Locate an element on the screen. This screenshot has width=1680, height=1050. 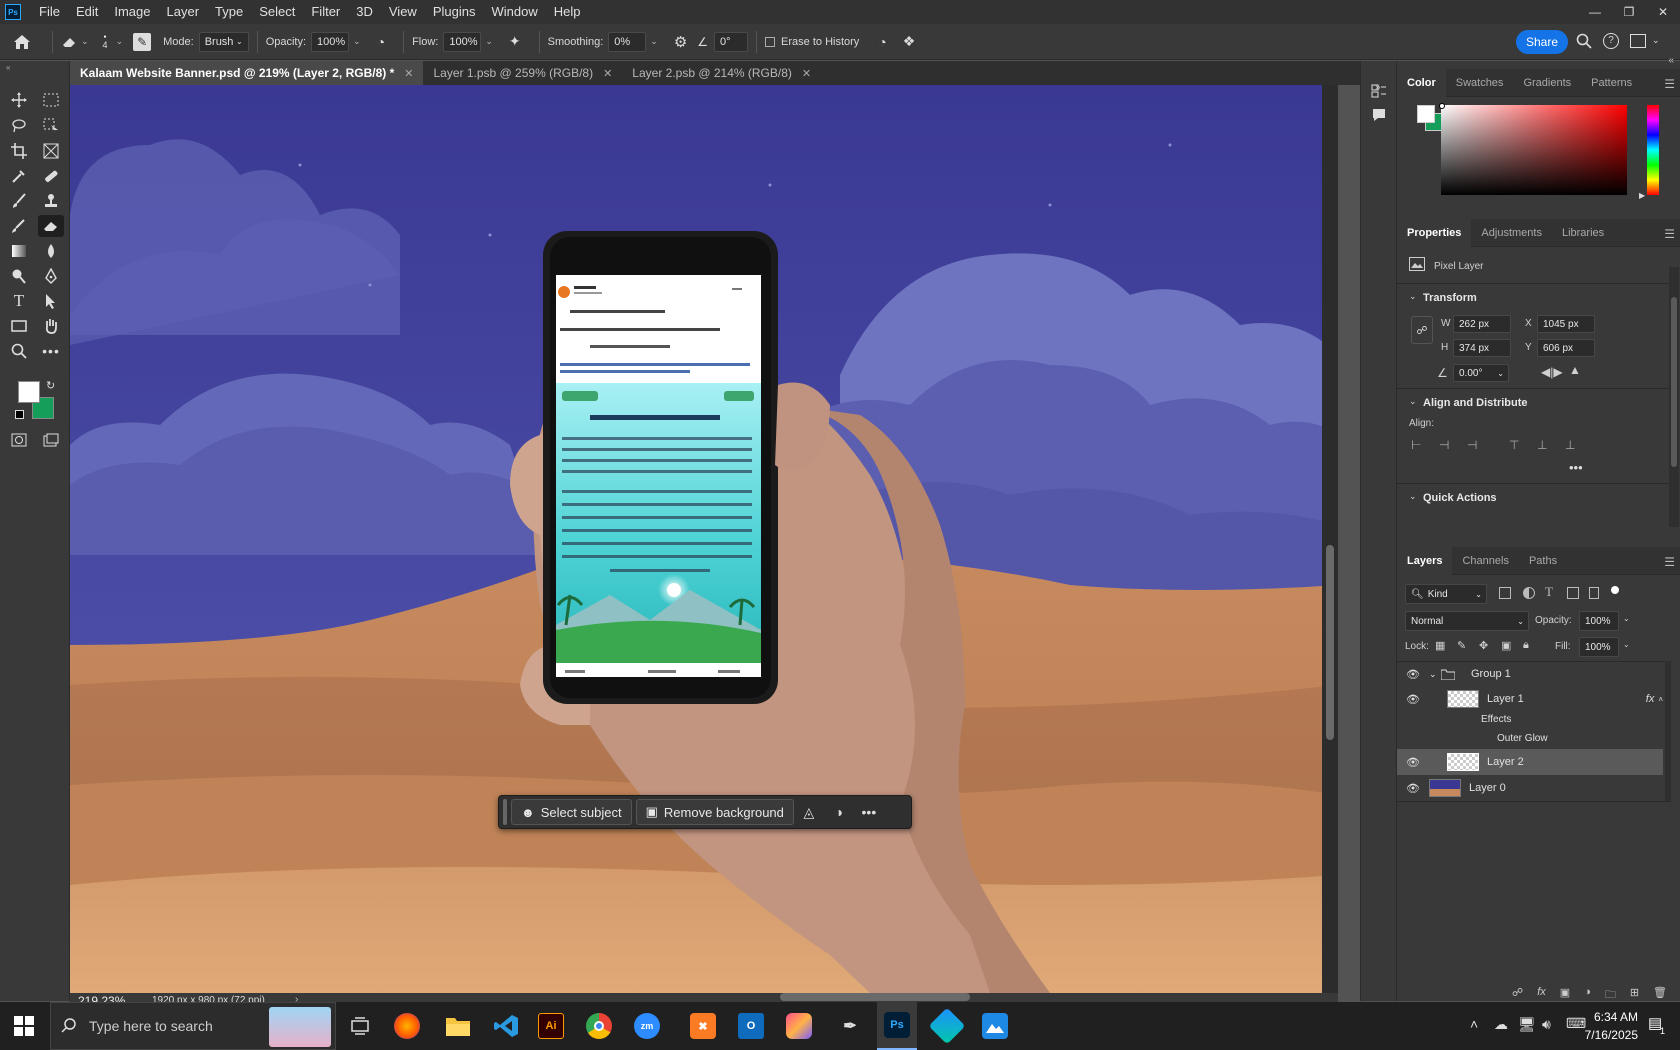
outer-glow-effect-row: Outer Glow is located at coordinates (1530, 738).